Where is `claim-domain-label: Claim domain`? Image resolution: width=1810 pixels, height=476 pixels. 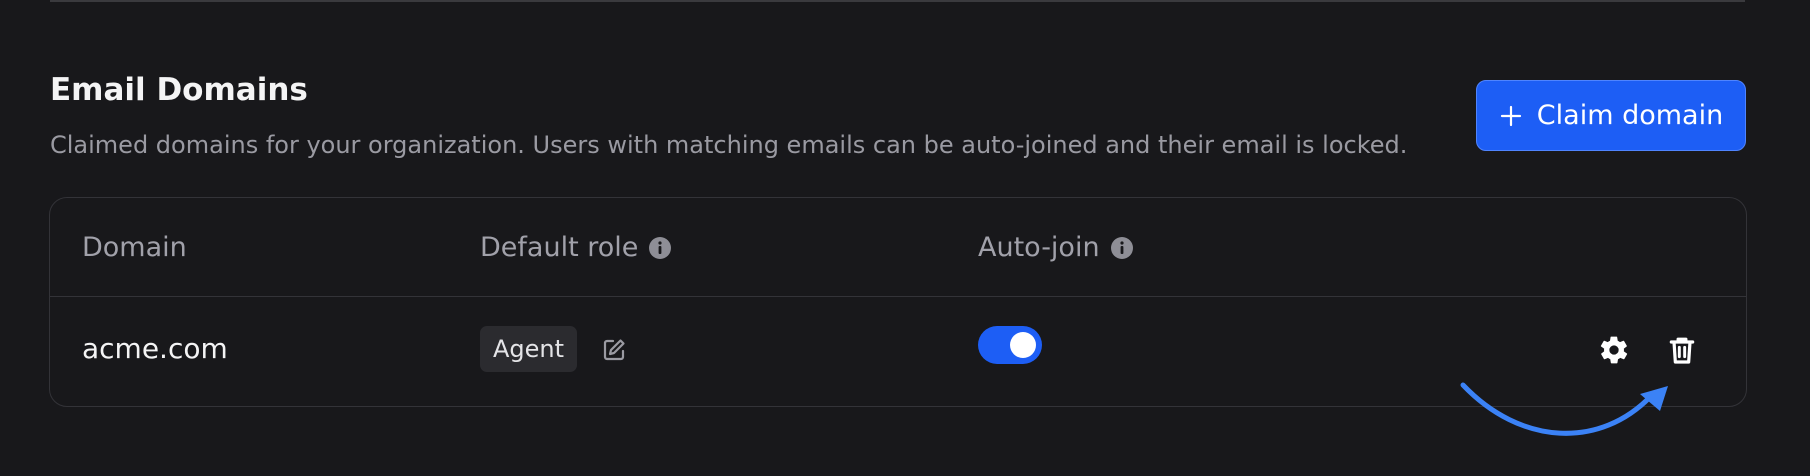 claim-domain-label: Claim domain is located at coordinates (1630, 115).